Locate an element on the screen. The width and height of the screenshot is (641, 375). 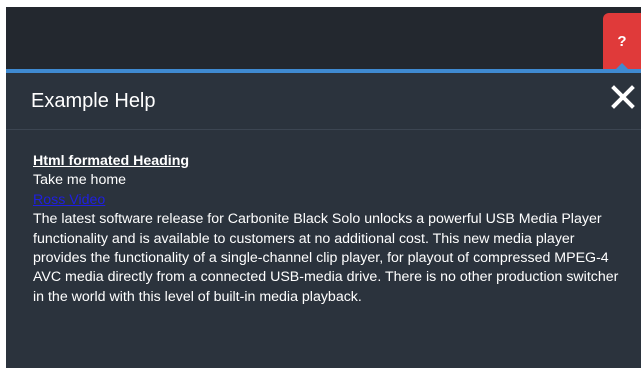
close-icon is located at coordinates (623, 97).